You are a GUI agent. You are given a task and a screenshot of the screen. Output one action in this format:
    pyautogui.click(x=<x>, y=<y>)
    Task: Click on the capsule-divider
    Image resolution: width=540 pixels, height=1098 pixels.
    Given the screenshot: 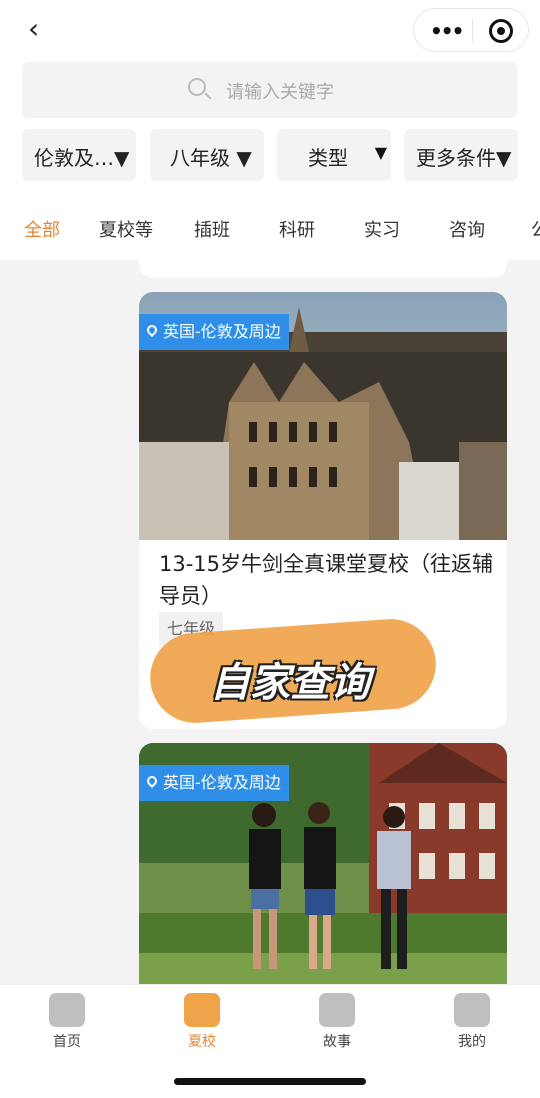 What is the action you would take?
    pyautogui.click(x=472, y=31)
    